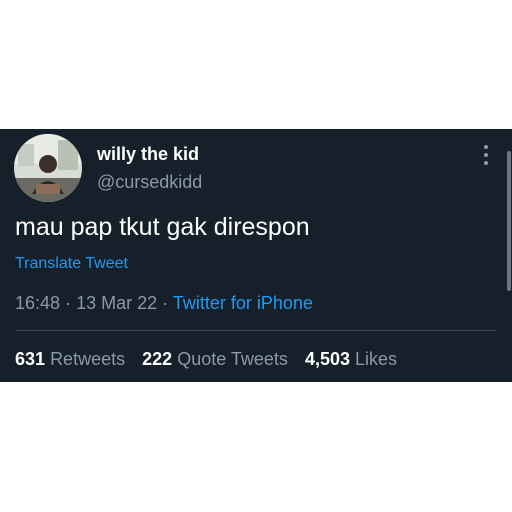 The width and height of the screenshot is (512, 512). Describe the element at coordinates (88, 359) in the screenshot. I see `retweets-label: Retweets` at that location.